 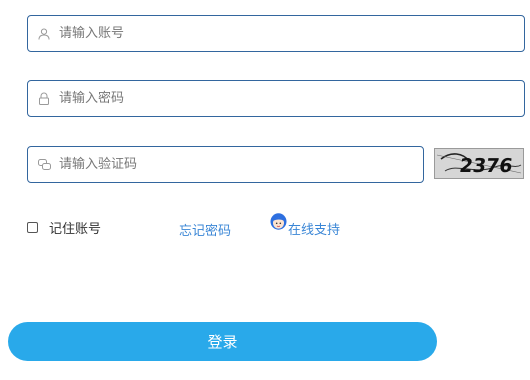 I want to click on captcha-input, so click(x=241, y=164).